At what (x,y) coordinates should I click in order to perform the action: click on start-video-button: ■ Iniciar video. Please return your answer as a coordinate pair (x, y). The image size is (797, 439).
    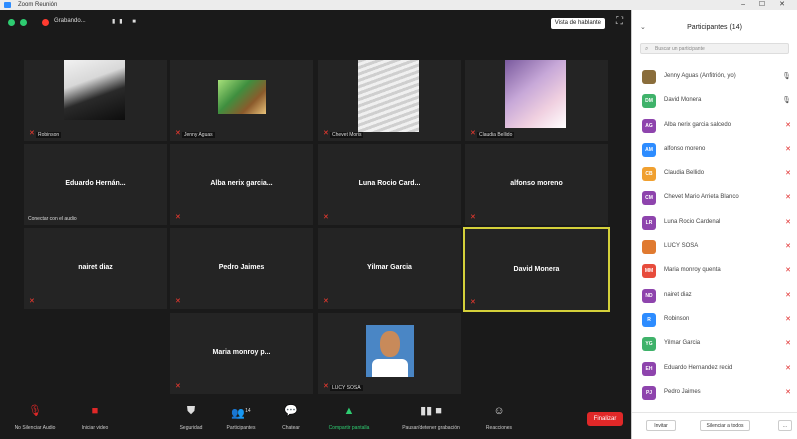
    Looking at the image, I should click on (95, 417).